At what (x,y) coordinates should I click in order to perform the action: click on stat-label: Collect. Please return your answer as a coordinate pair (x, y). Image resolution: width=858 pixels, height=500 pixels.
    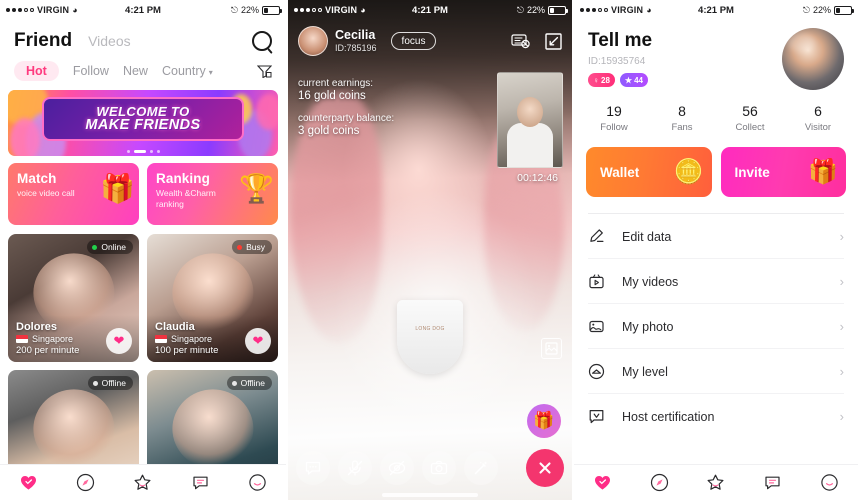
    Looking at the image, I should click on (750, 127).